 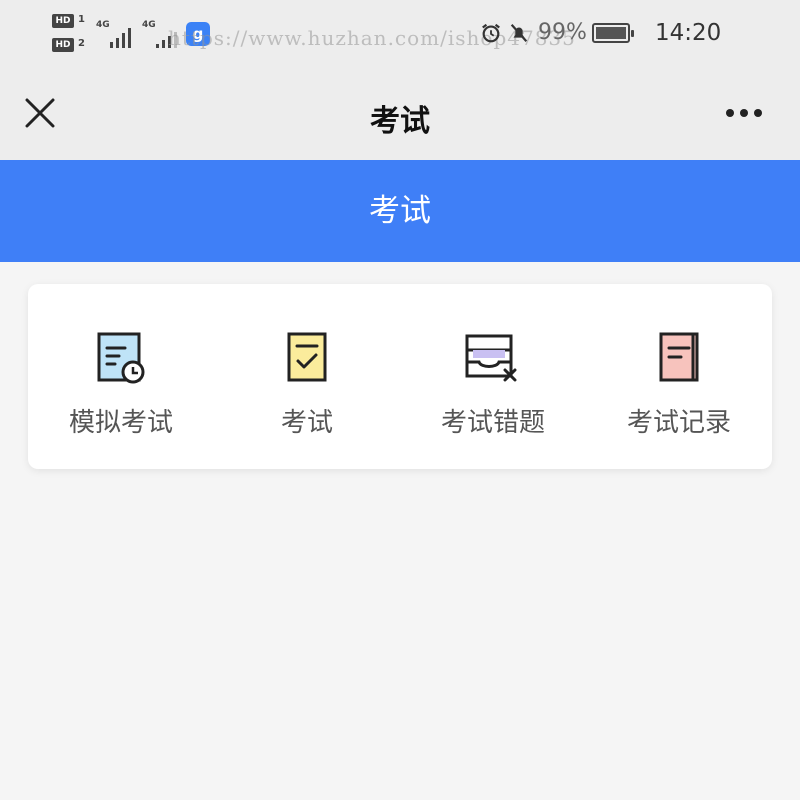 I want to click on menu-item-mock-exam: 模拟考试, so click(x=121, y=376).